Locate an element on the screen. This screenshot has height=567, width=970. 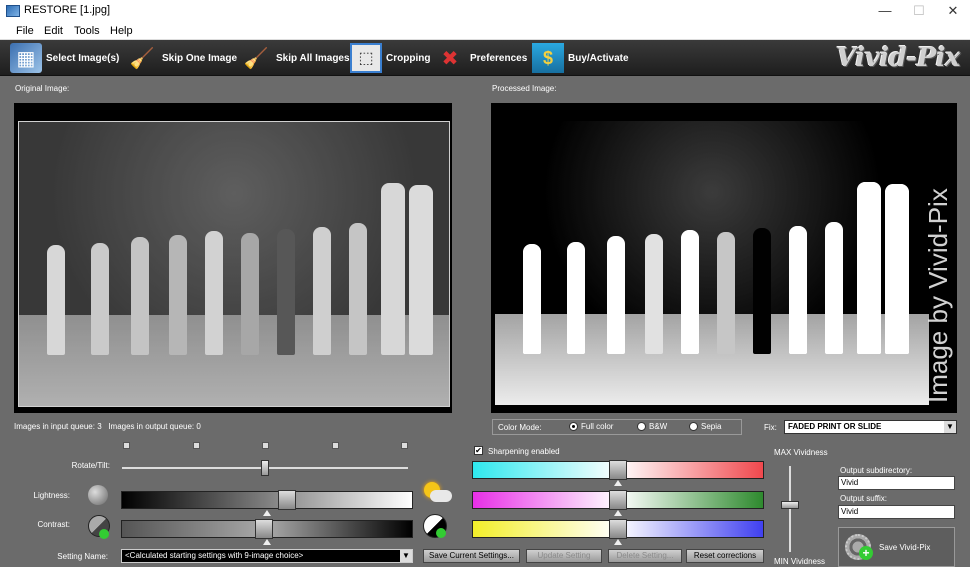
crop-icon: ⬚ is located at coordinates (366, 58).